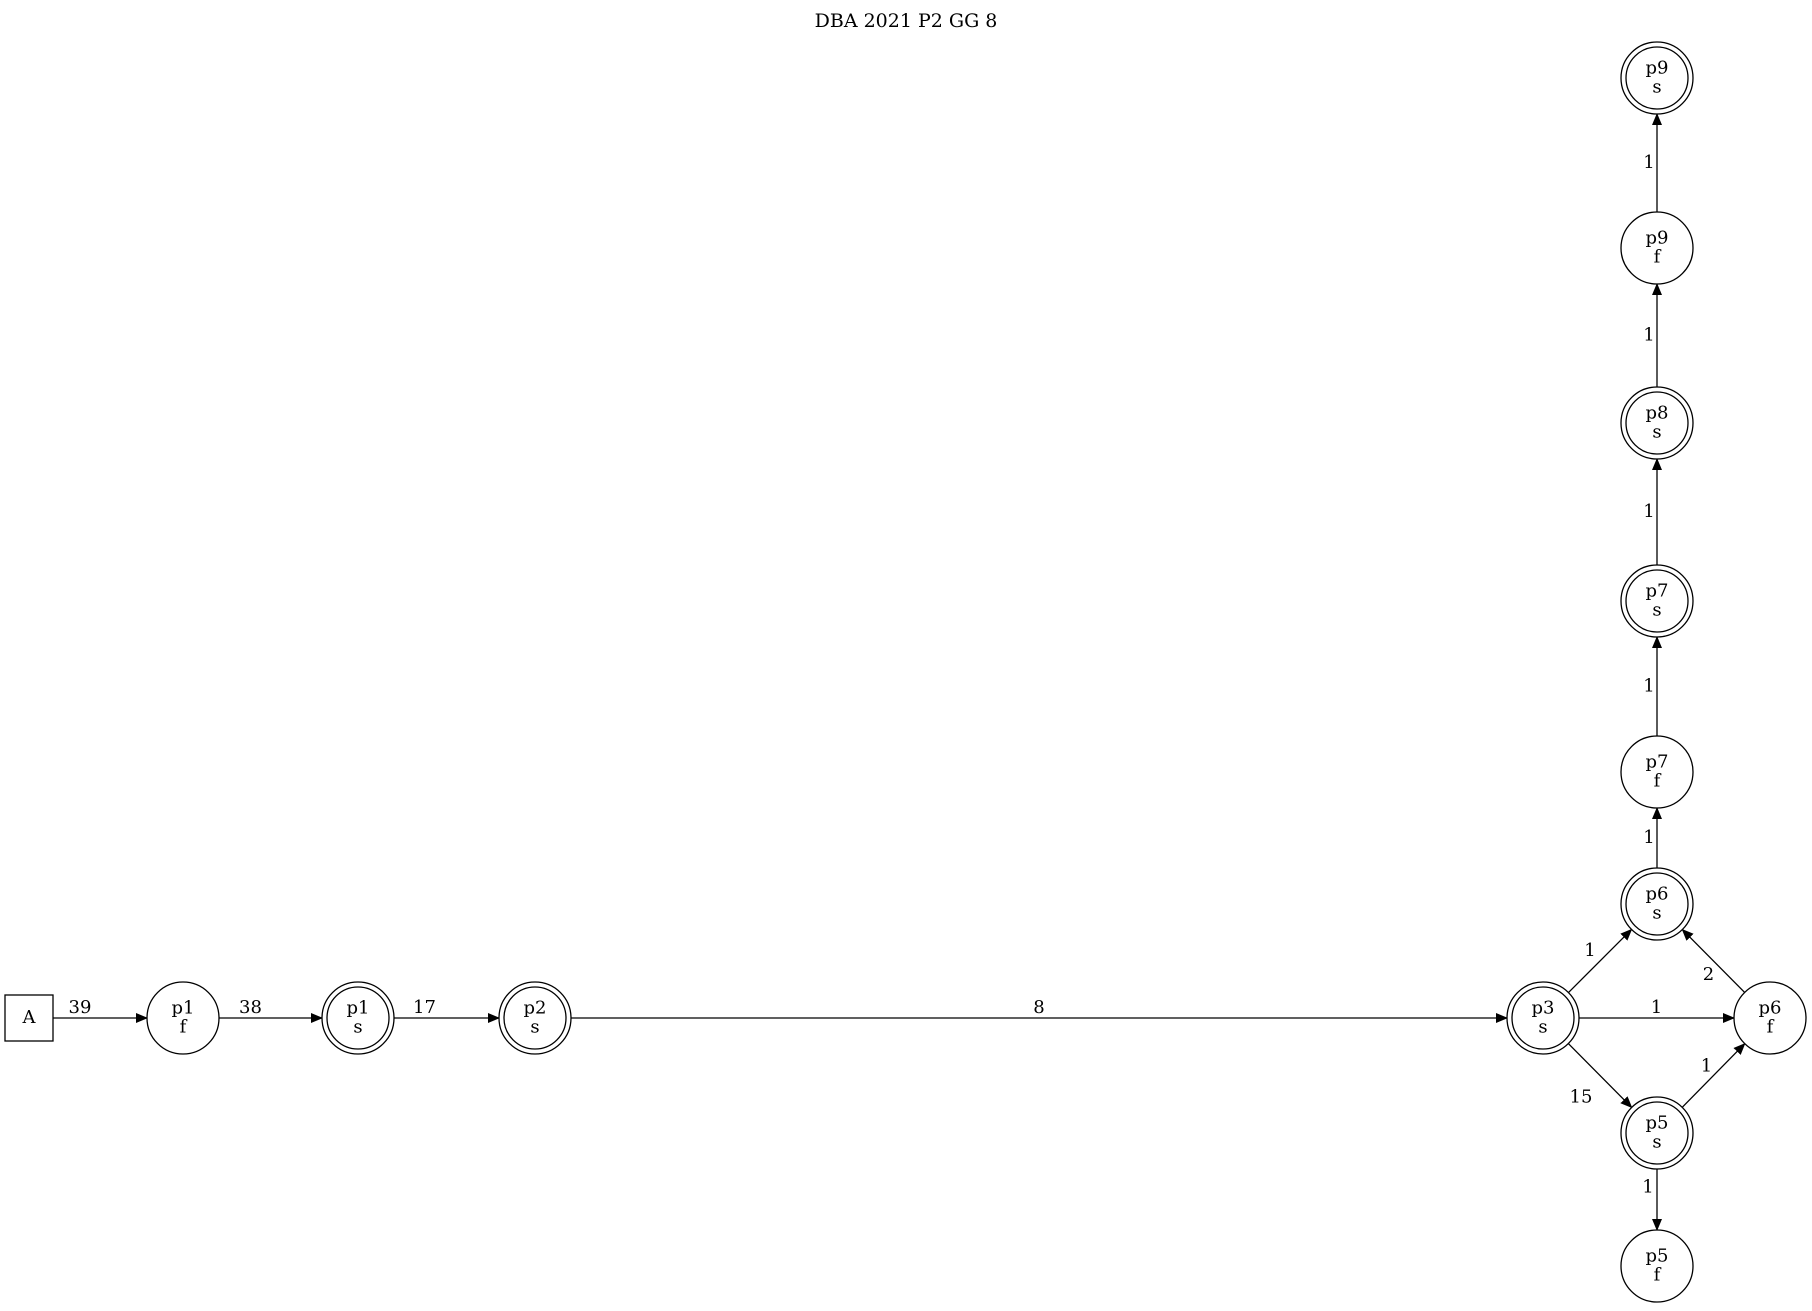  I want to click on node-label: p8, so click(1657, 413).